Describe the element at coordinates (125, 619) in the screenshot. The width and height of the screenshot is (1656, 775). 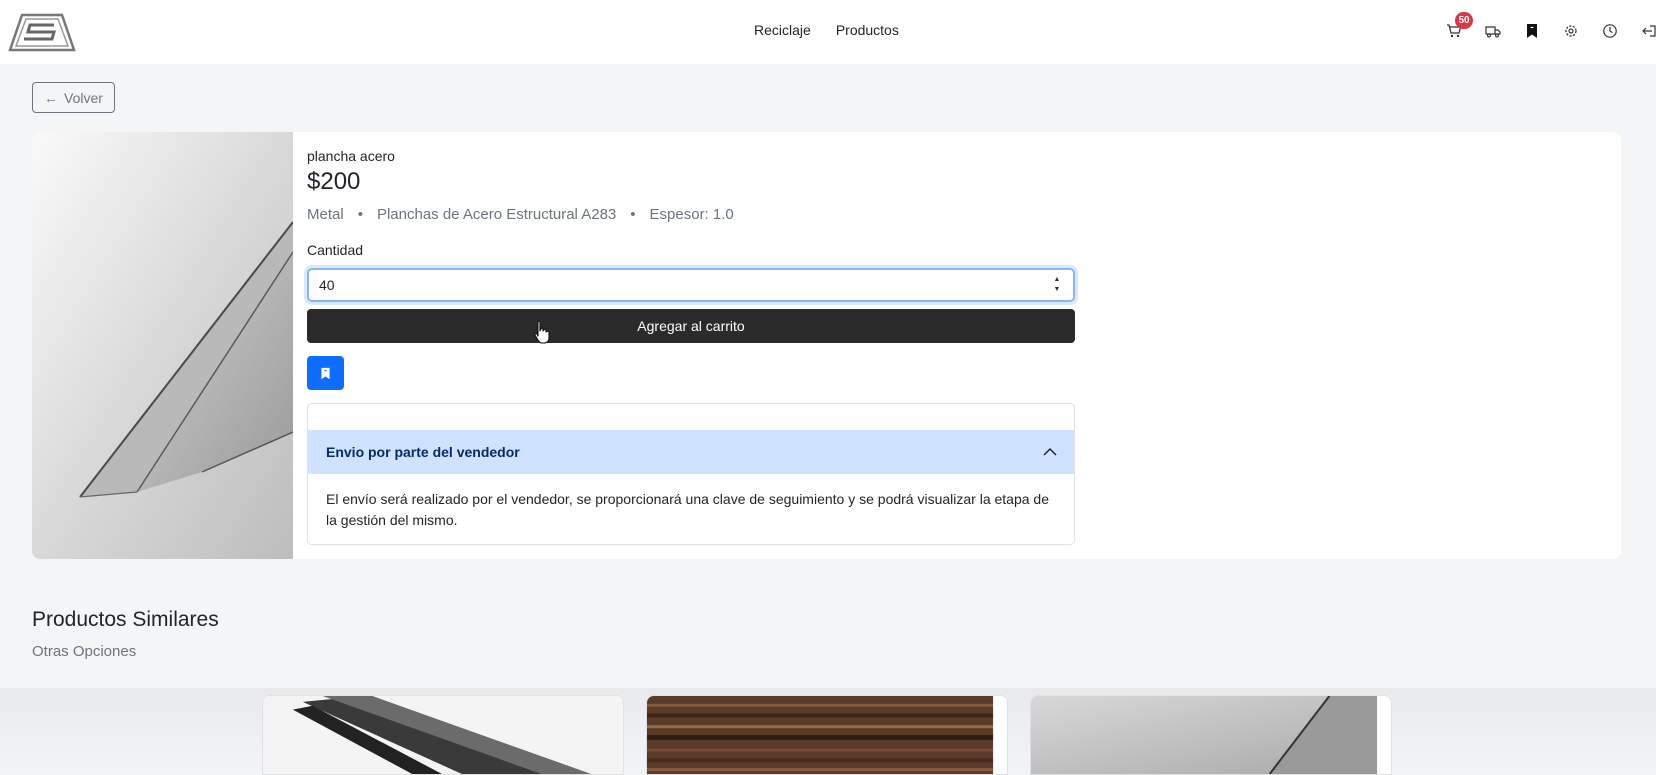
I see `similar-products-title: Productos Similares` at that location.